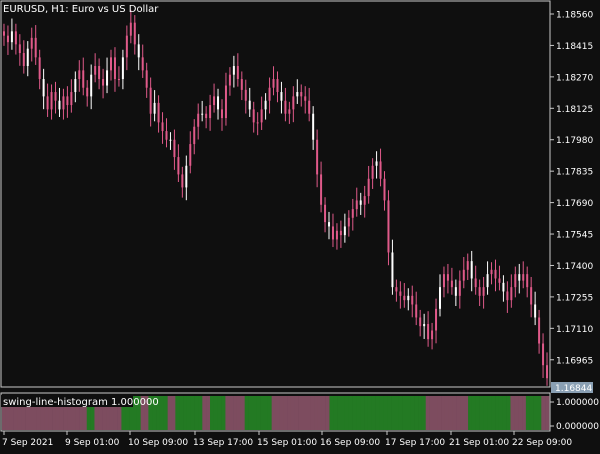 Image resolution: width=600 pixels, height=454 pixels. I want to click on time-tick-label: 15 Sep 01:00, so click(287, 443).